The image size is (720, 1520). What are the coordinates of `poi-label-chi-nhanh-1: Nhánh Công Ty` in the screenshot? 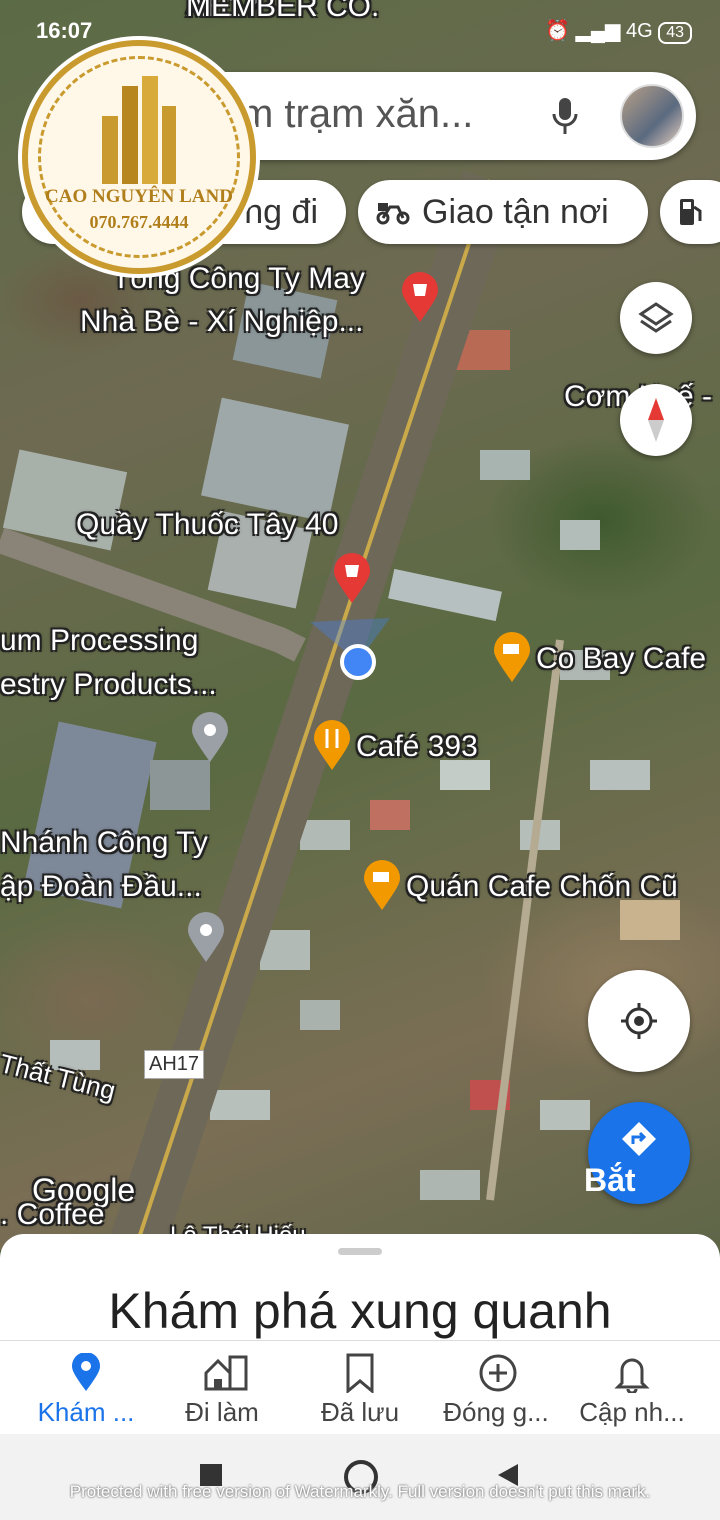 It's located at (104, 843).